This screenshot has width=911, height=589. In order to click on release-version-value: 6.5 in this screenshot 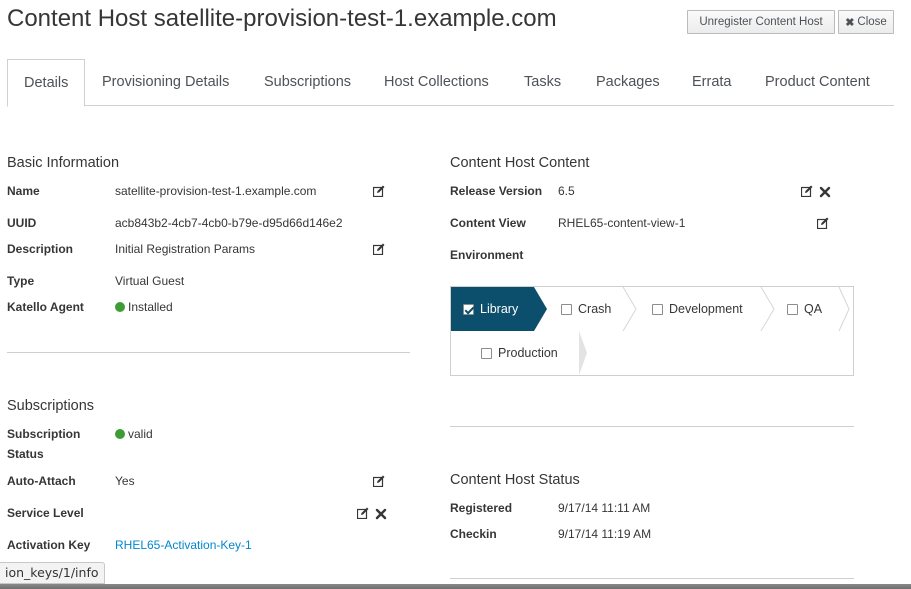, I will do `click(566, 191)`.